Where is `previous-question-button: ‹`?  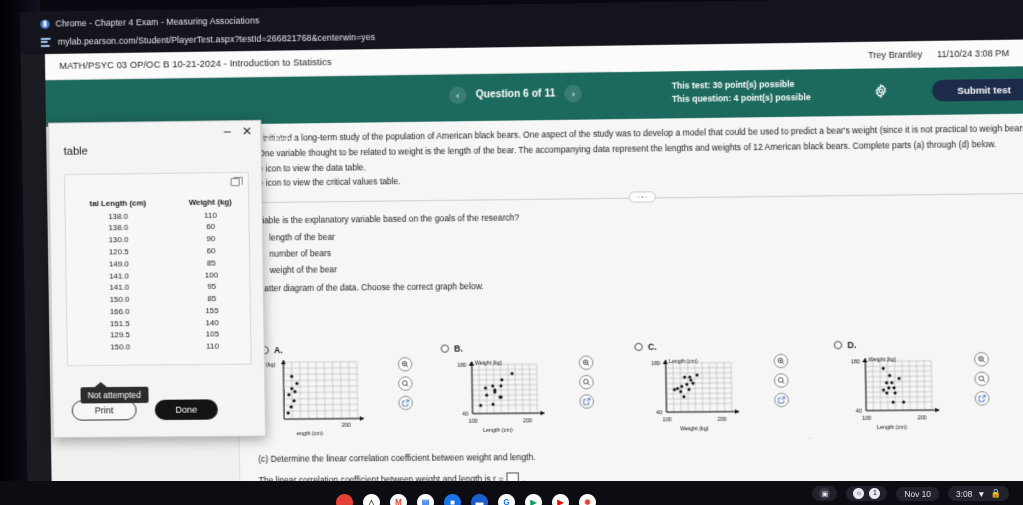
previous-question-button: ‹ is located at coordinates (457, 95).